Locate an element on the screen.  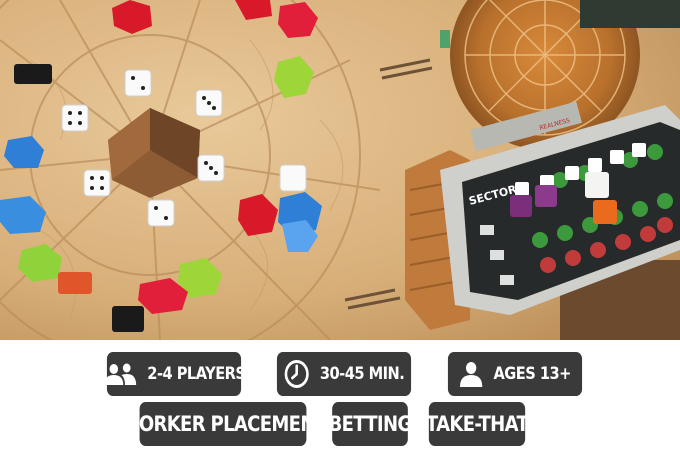
age-label: AGES 13+ is located at coordinates (532, 374).